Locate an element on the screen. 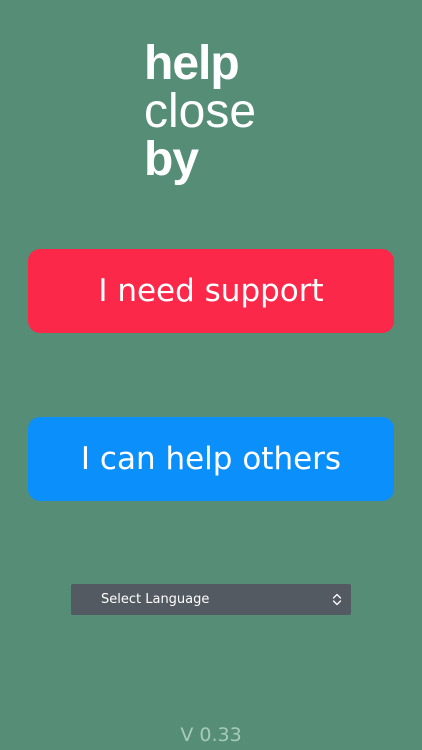 The image size is (422, 750). help-others-button: I can help others is located at coordinates (211, 459).